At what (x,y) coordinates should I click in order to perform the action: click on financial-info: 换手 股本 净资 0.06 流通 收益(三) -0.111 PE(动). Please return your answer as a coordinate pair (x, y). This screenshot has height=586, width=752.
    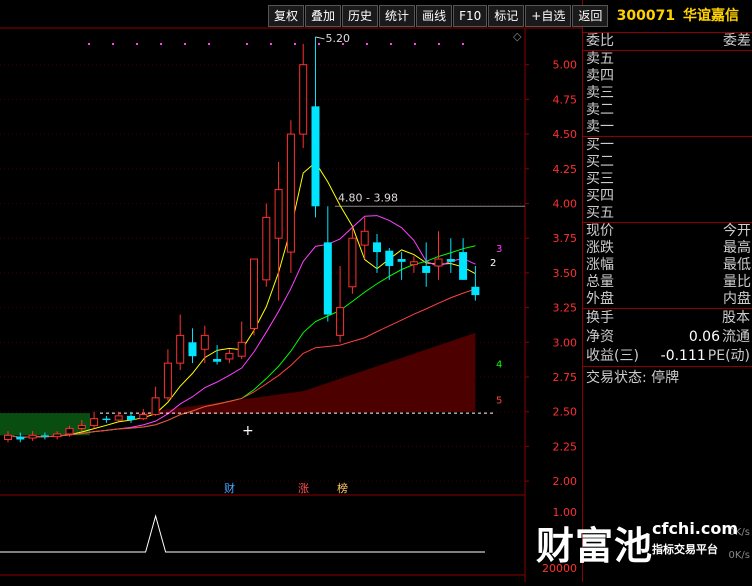
    Looking at the image, I should click on (667, 338).